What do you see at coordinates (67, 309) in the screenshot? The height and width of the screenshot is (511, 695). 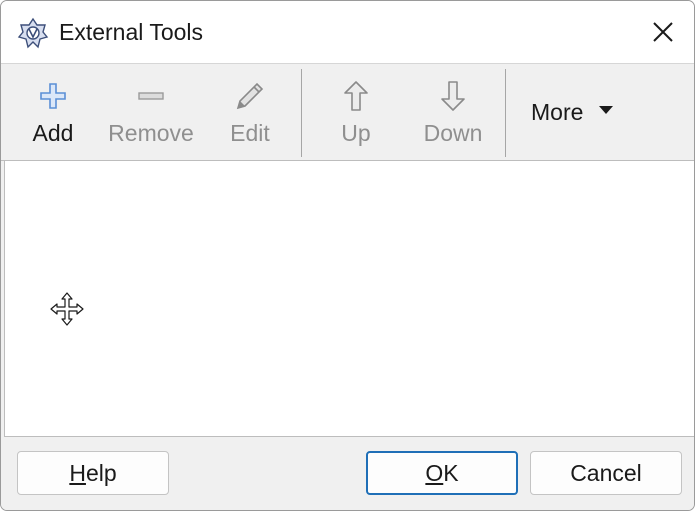 I see `move-cursor-icon` at bounding box center [67, 309].